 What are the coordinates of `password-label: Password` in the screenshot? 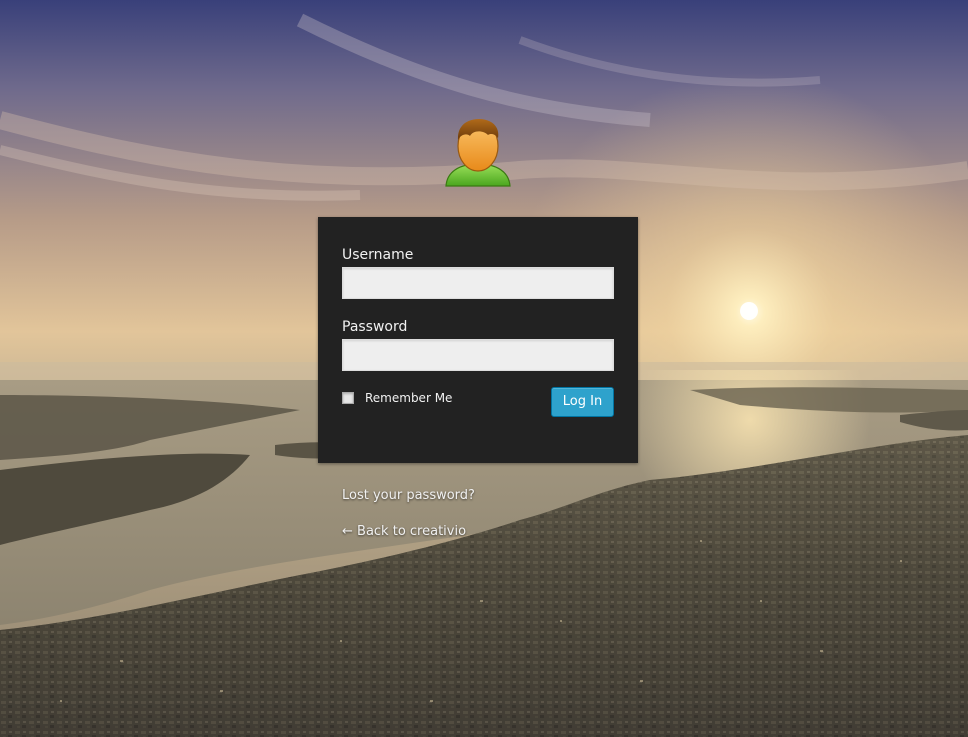 It's located at (375, 327).